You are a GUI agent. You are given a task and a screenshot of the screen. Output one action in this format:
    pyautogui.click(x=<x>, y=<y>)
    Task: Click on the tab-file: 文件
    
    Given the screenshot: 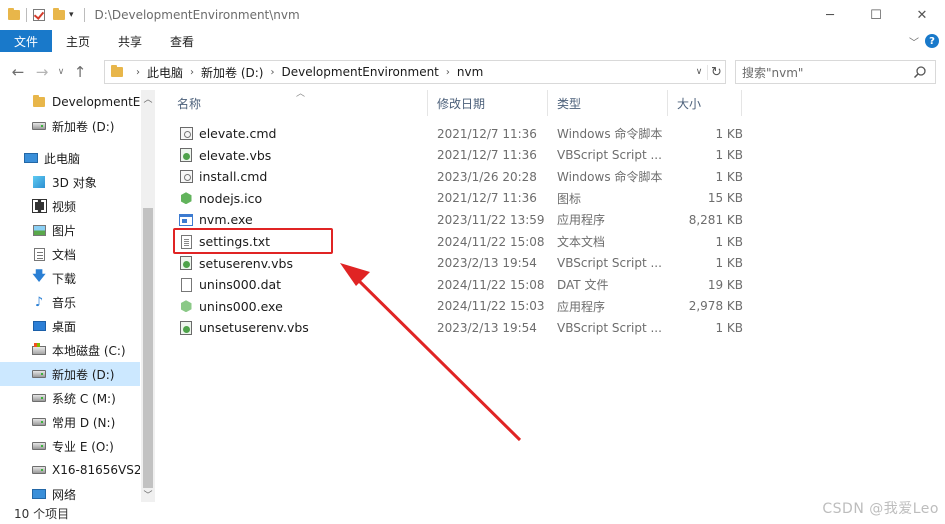 What is the action you would take?
    pyautogui.click(x=26, y=41)
    